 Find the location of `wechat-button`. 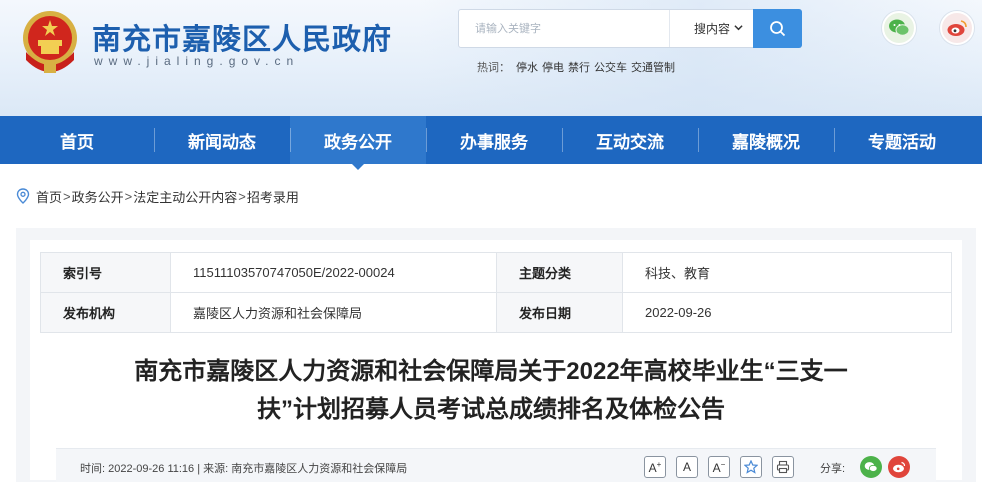

wechat-button is located at coordinates (899, 28).